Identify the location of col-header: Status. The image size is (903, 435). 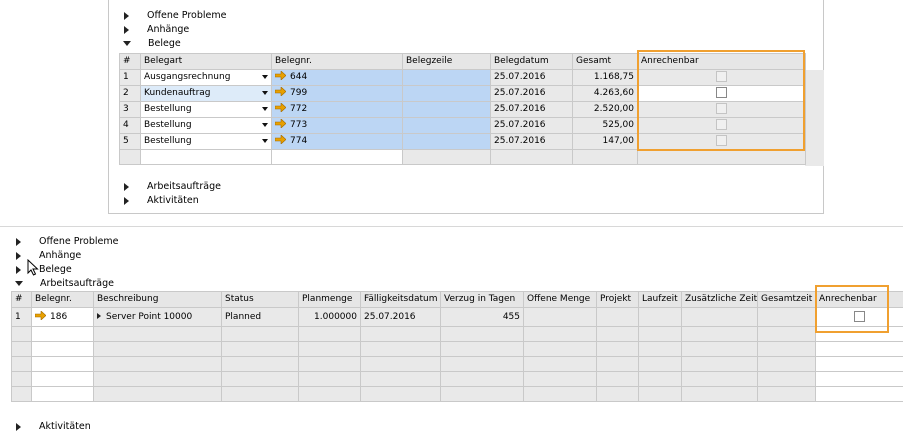
(260, 299).